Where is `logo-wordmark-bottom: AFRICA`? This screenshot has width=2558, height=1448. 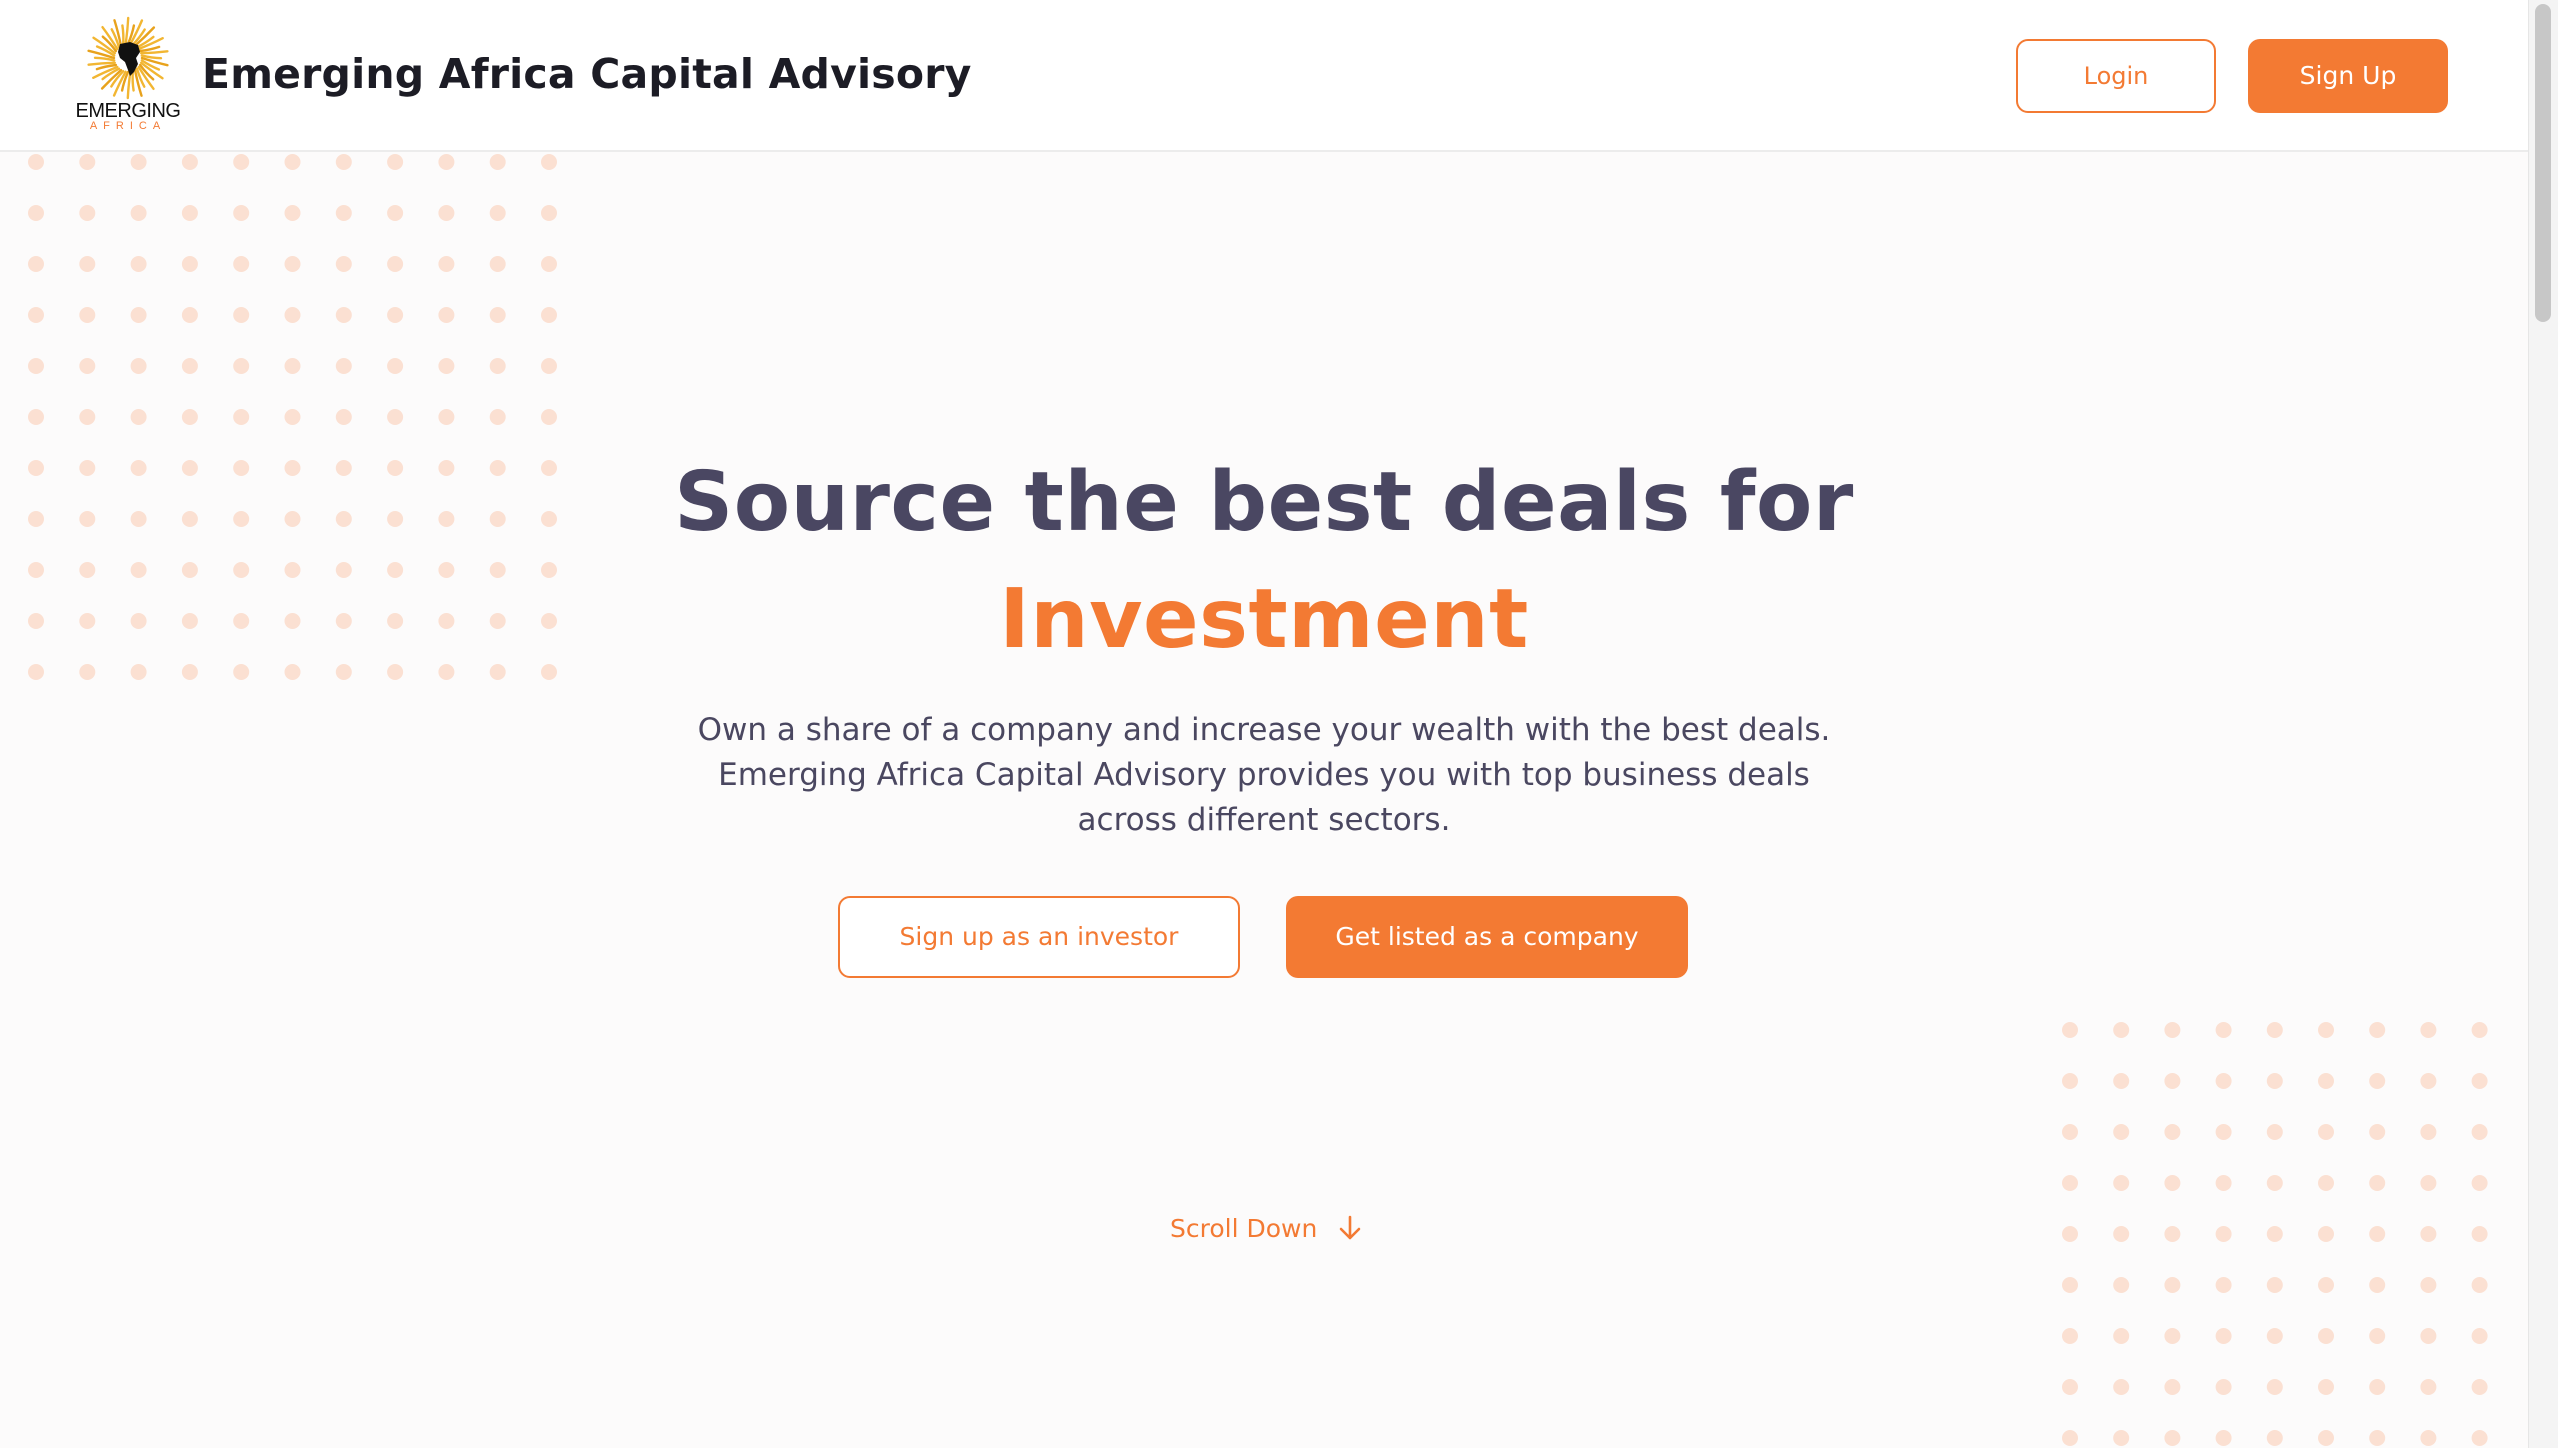 logo-wordmark-bottom: AFRICA is located at coordinates (128, 126).